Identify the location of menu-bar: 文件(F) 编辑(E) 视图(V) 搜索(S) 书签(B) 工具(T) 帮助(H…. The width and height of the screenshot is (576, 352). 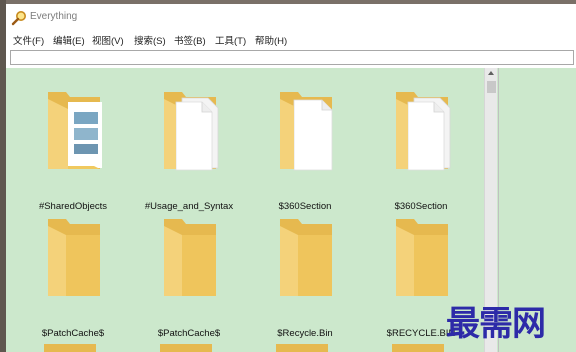
(291, 39).